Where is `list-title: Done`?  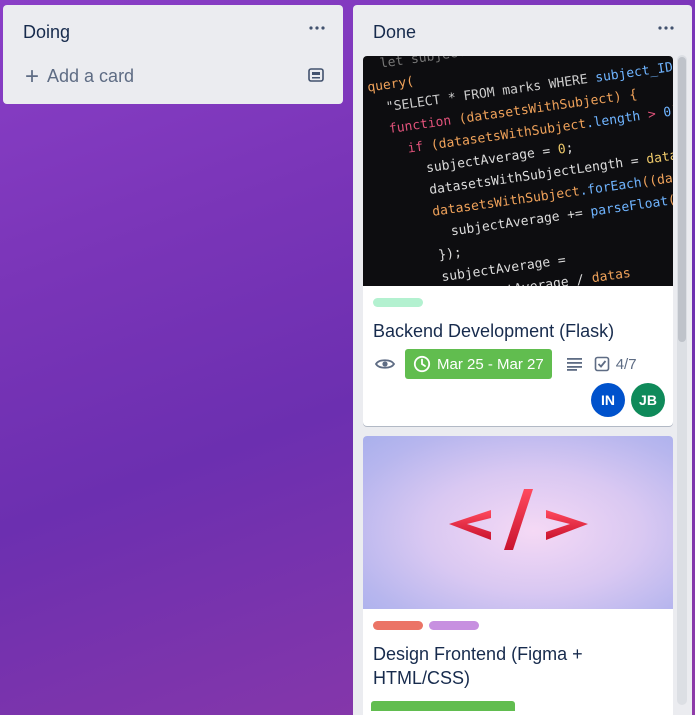 list-title: Done is located at coordinates (394, 32).